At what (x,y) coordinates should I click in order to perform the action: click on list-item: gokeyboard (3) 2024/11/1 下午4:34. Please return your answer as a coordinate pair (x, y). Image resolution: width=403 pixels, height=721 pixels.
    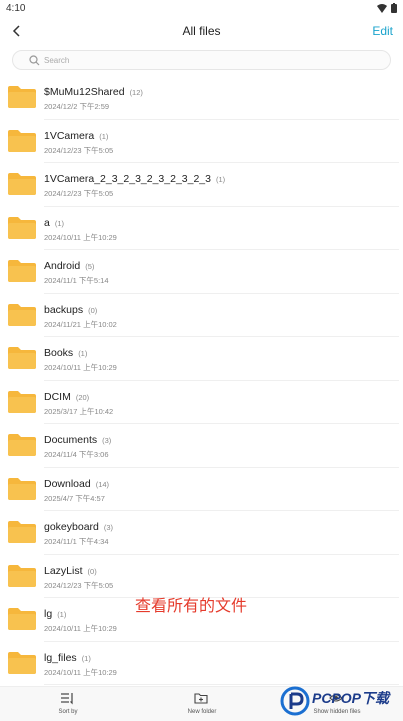
    Looking at the image, I should click on (201, 533).